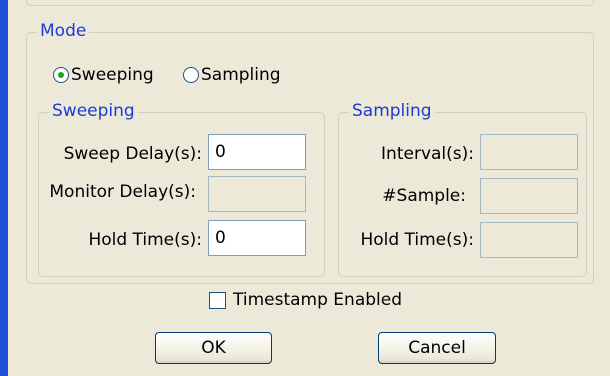  What do you see at coordinates (257, 238) in the screenshot?
I see `sweep-hold-time-input: 0` at bounding box center [257, 238].